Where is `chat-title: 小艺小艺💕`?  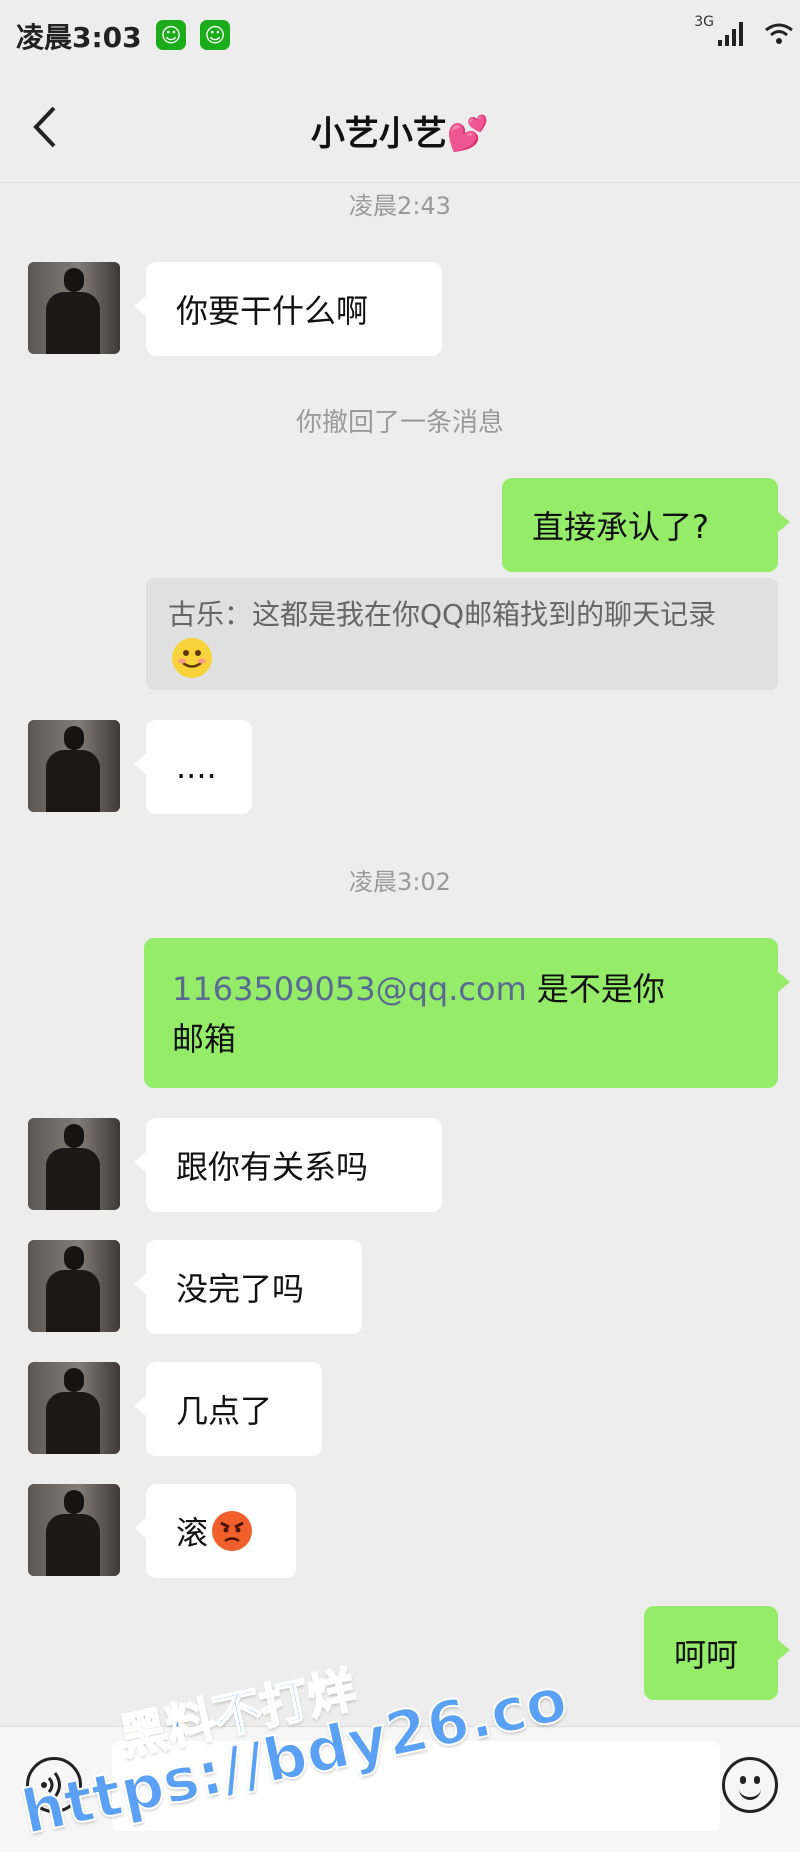
chat-title: 小艺小艺💕 is located at coordinates (400, 130).